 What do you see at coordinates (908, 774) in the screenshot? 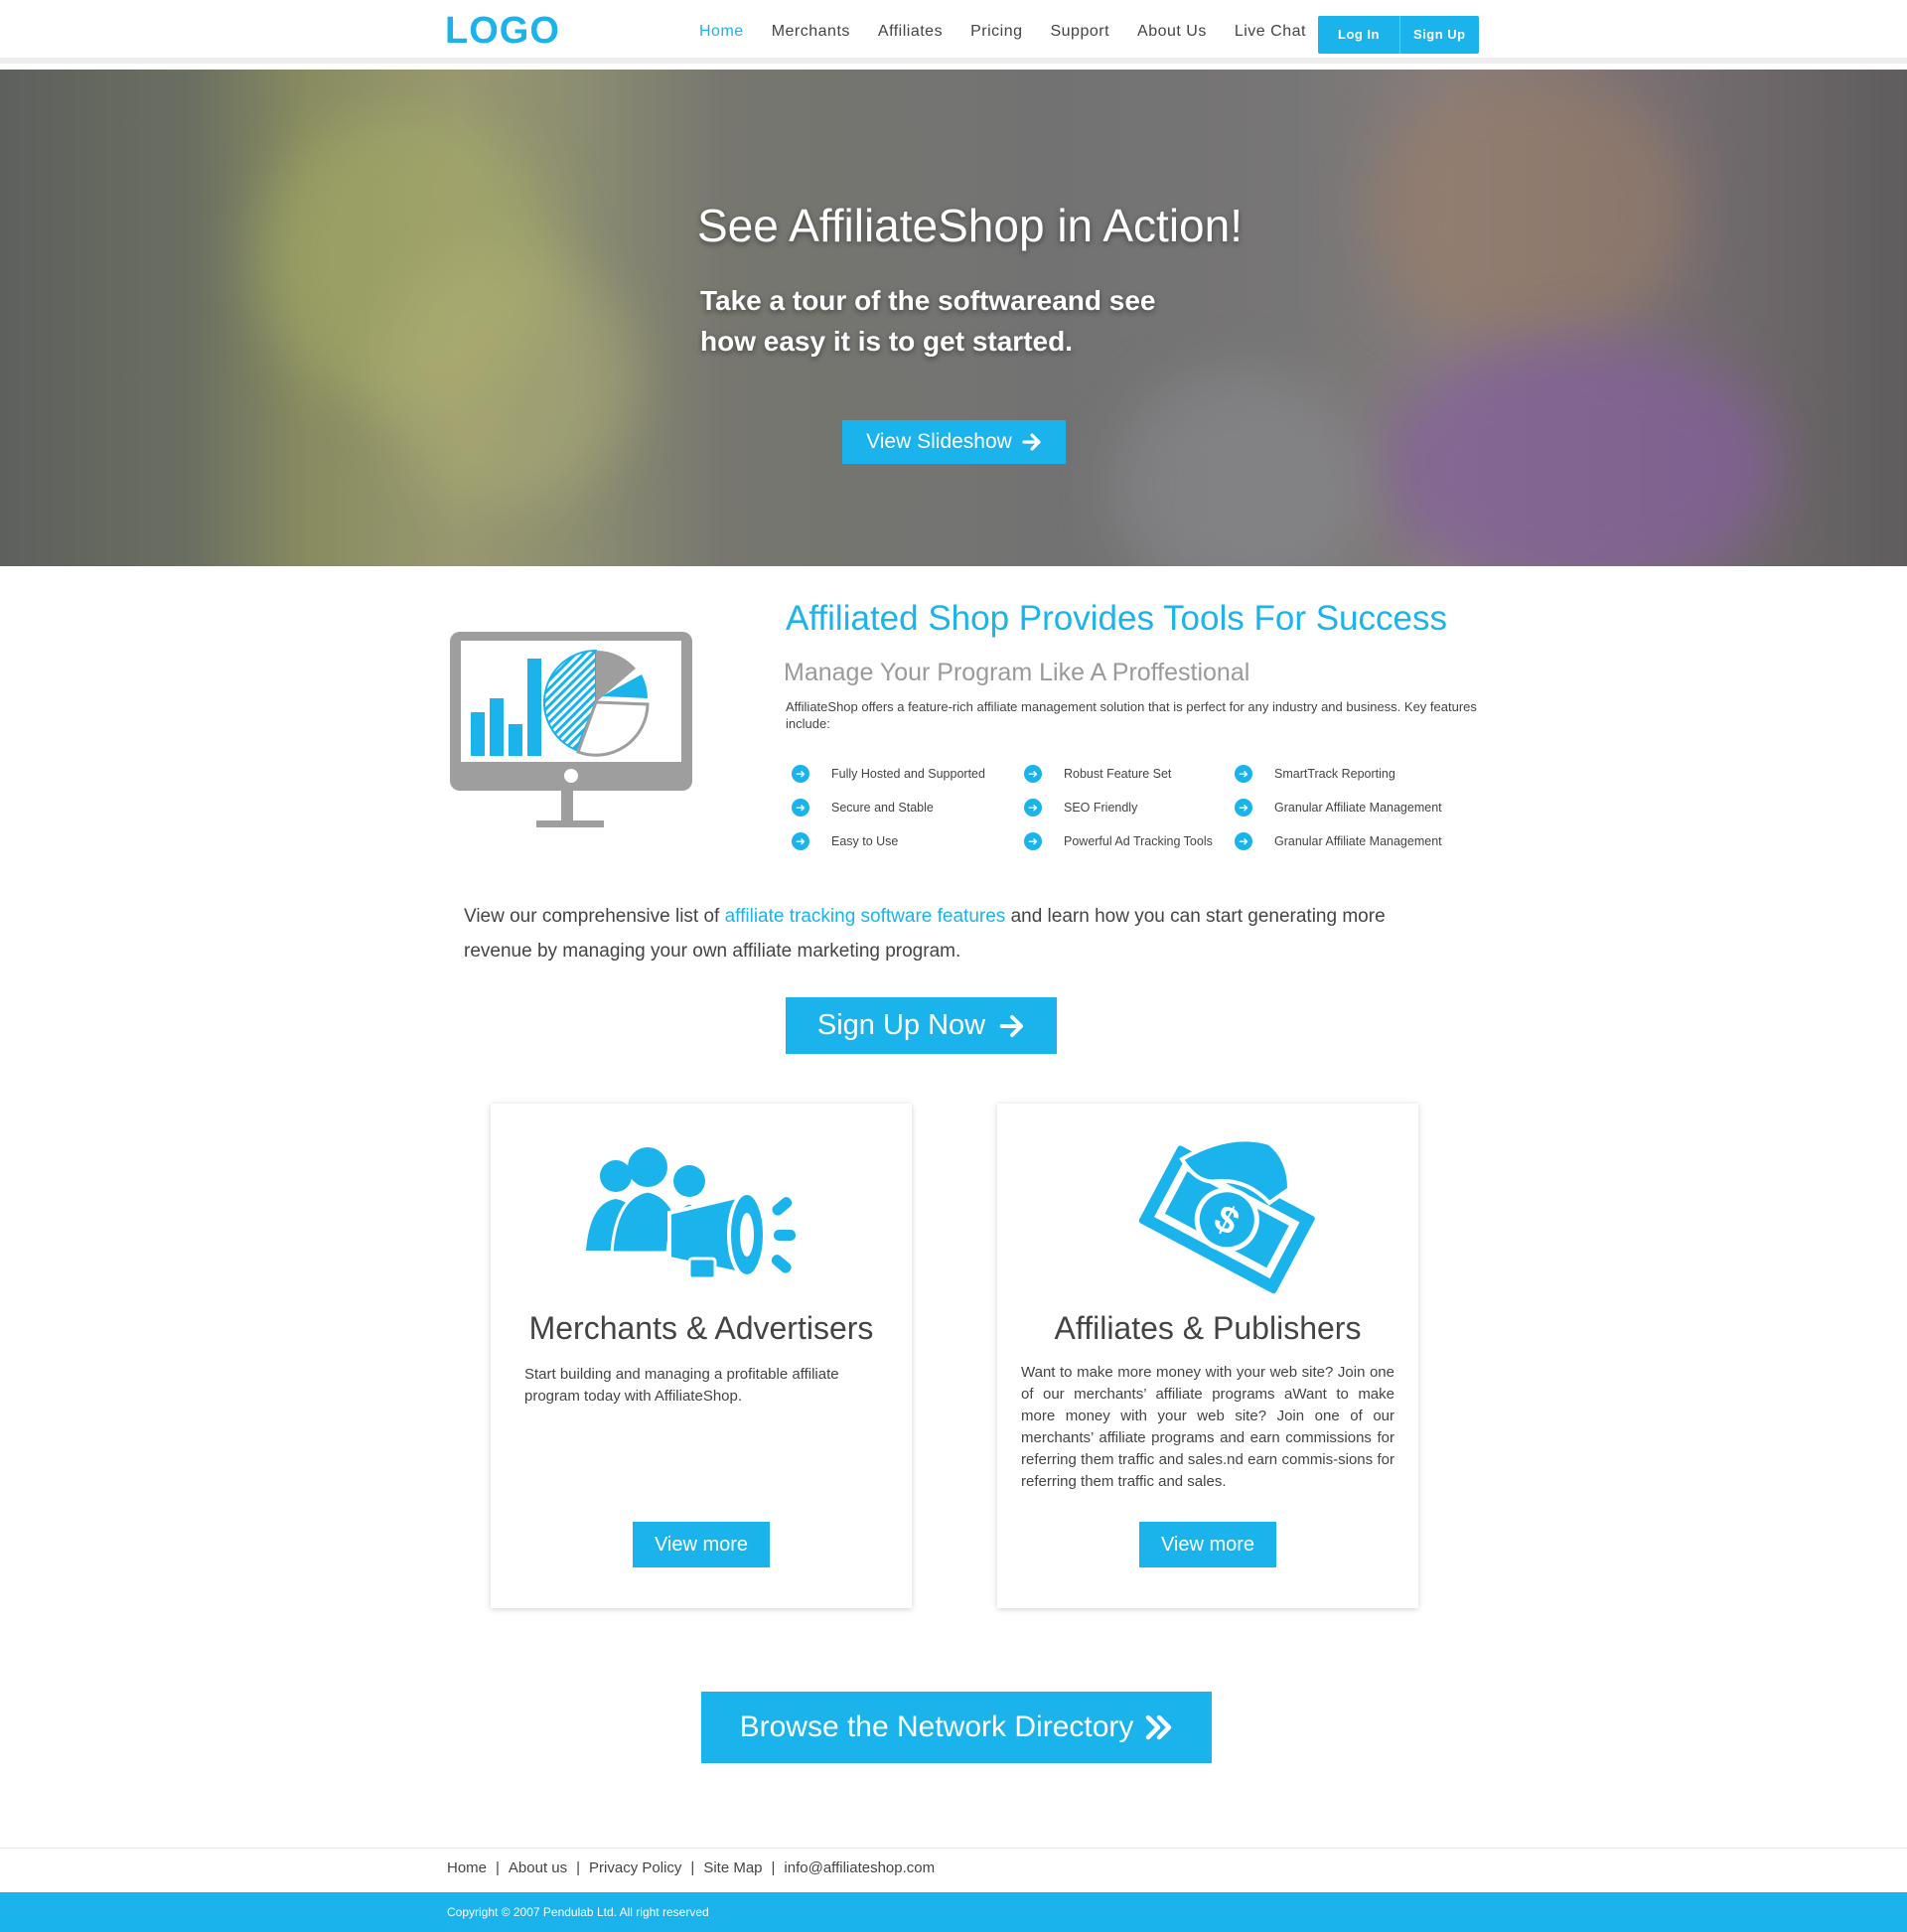
I see `feature-label: Fully Hosted and Supported` at bounding box center [908, 774].